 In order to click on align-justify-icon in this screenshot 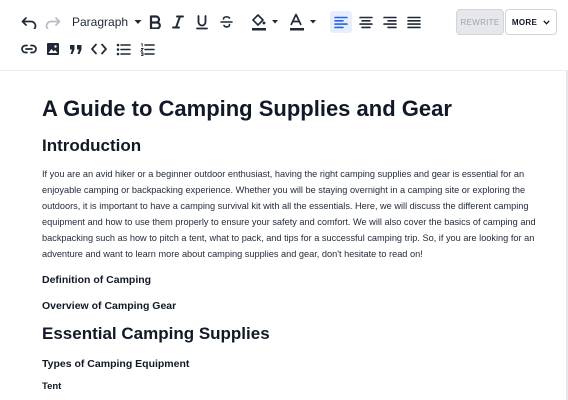, I will do `click(414, 22)`.